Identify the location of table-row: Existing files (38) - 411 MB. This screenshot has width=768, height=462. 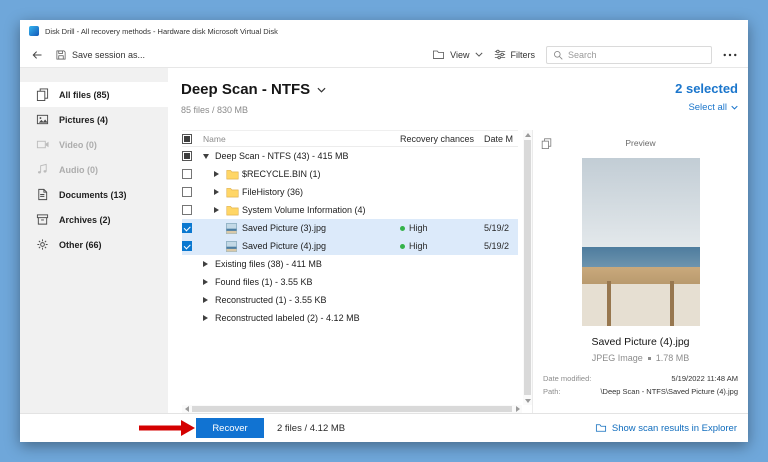
(350, 264).